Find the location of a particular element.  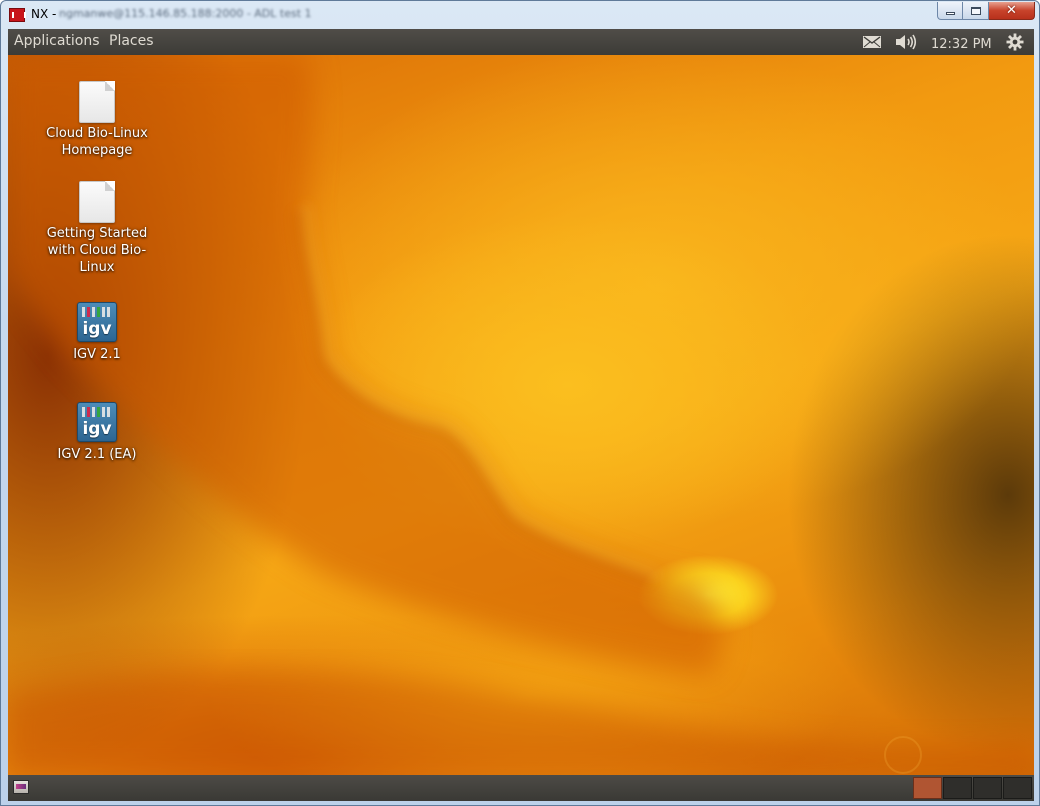

close-icon: ✕ is located at coordinates (1011, 10).